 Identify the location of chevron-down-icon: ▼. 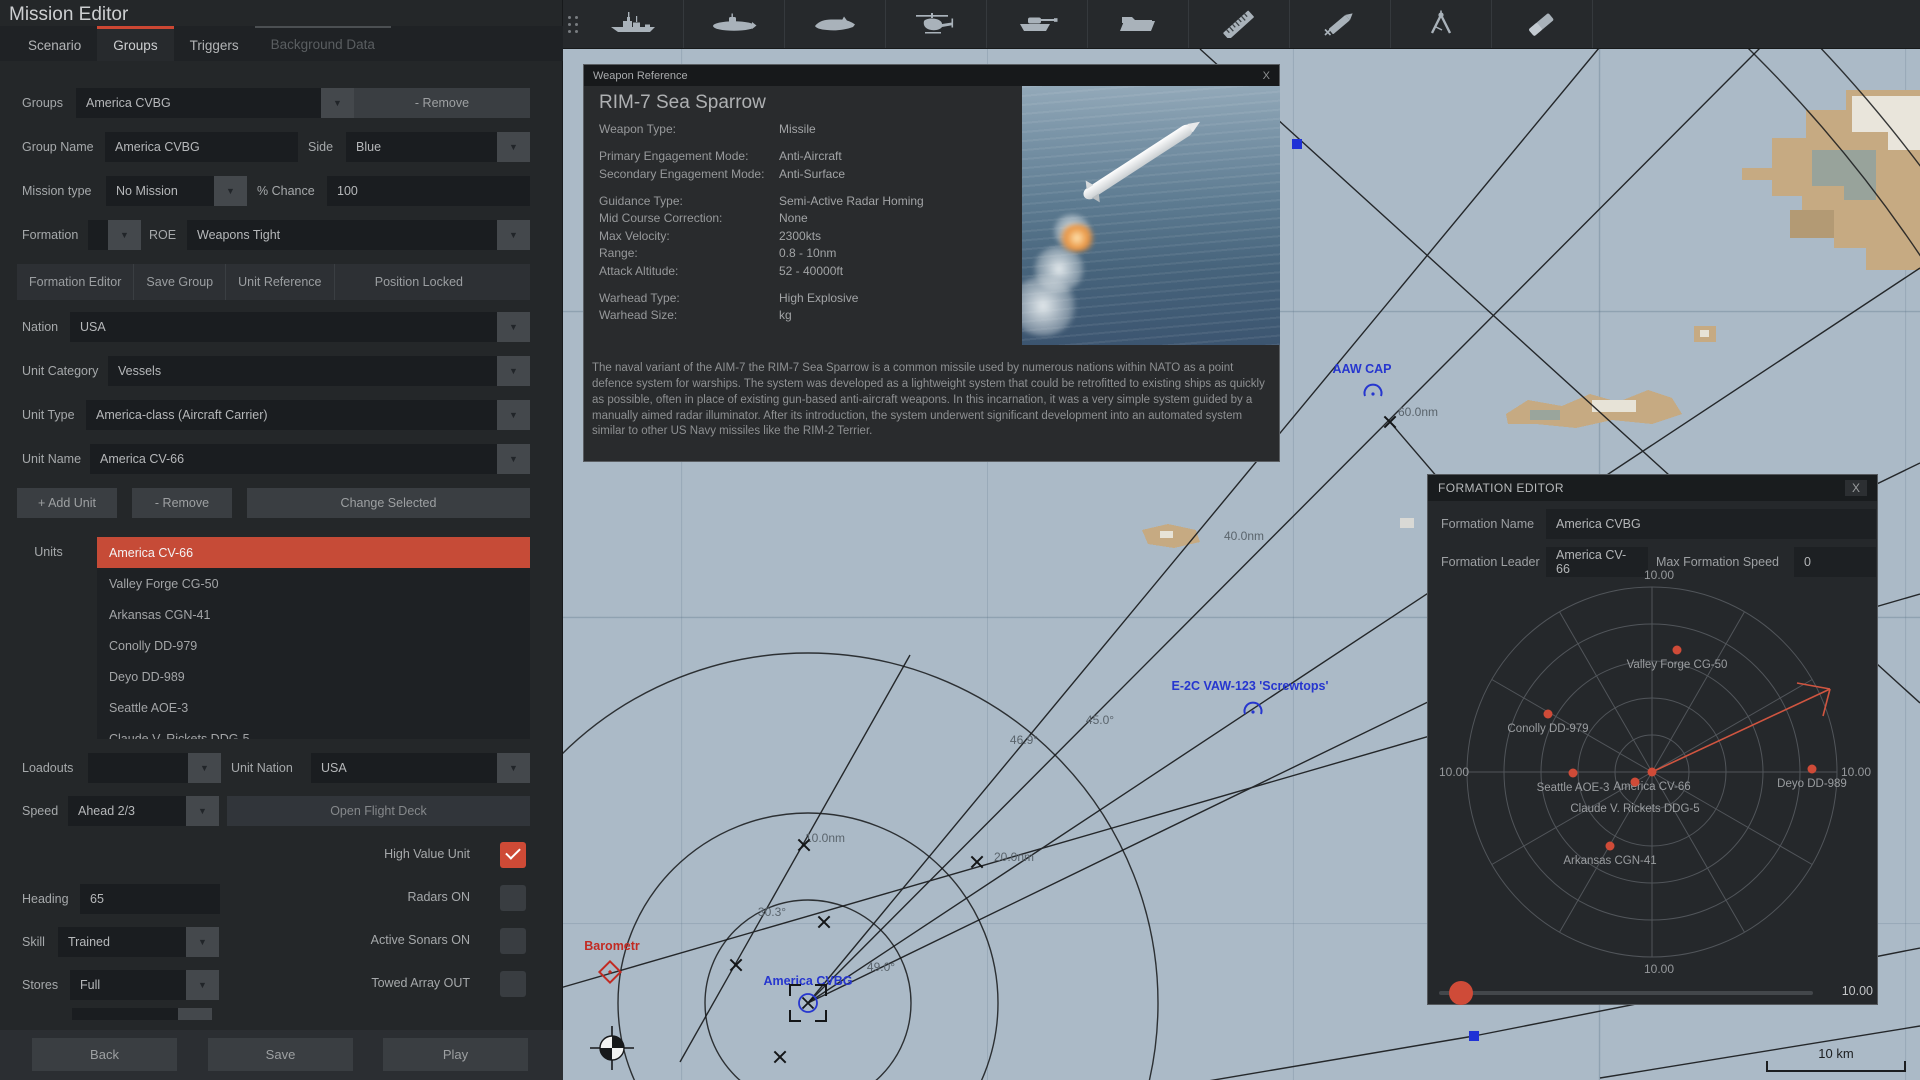
(202, 985).